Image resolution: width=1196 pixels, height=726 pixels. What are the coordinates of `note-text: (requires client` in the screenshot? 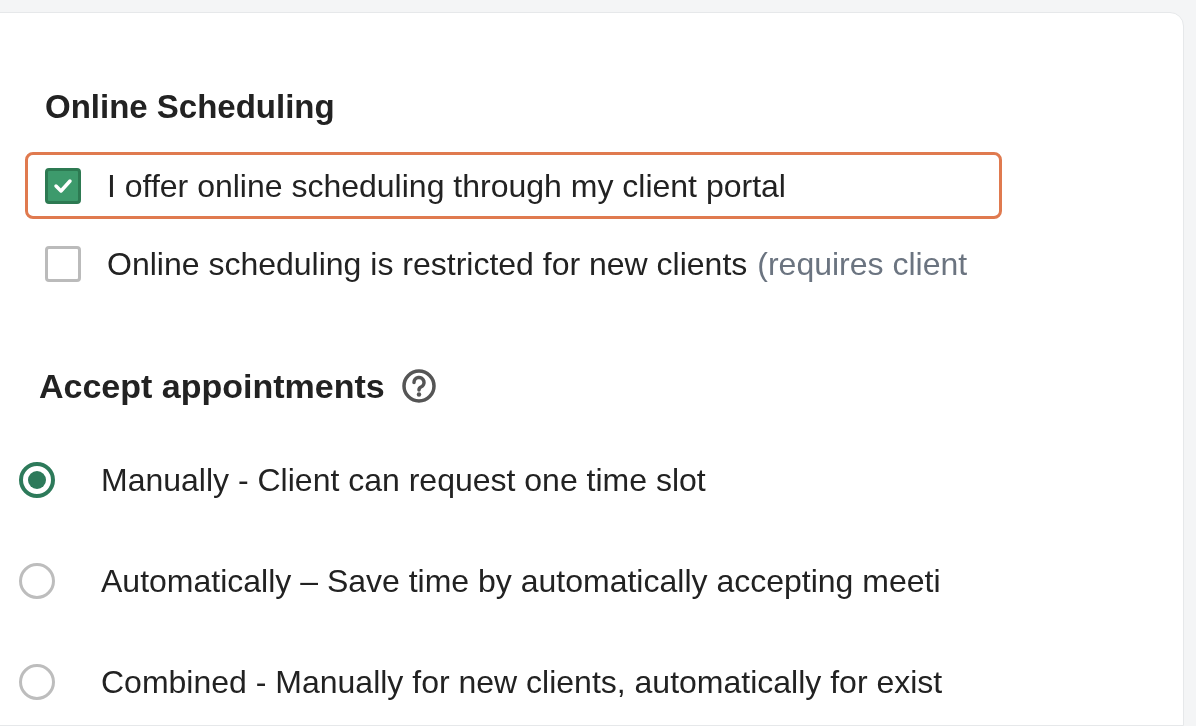 It's located at (862, 264).